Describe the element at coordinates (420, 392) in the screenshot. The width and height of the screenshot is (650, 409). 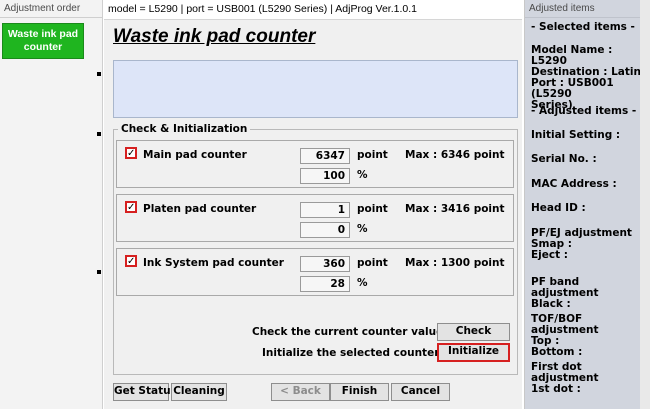
I see `cancel-button: Cancel` at that location.